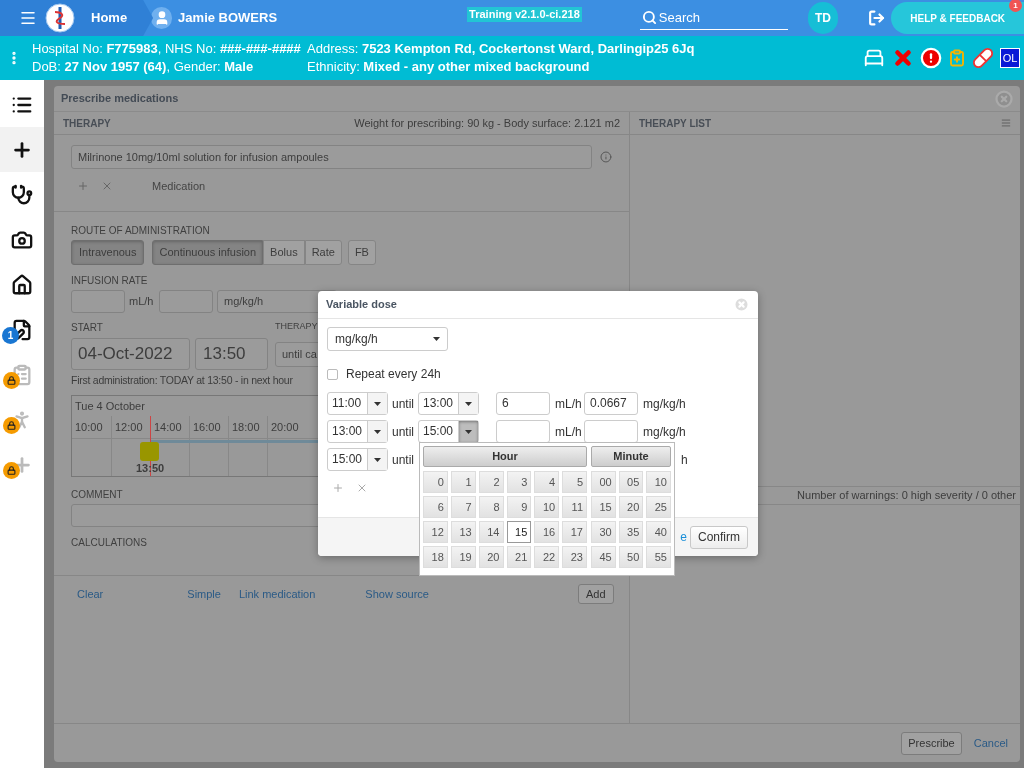 The height and width of the screenshot is (768, 1024). What do you see at coordinates (487, 123) in the screenshot?
I see `weight-info: Weight for prescribing: 90 kg - Body surface: 2.121 m2` at bounding box center [487, 123].